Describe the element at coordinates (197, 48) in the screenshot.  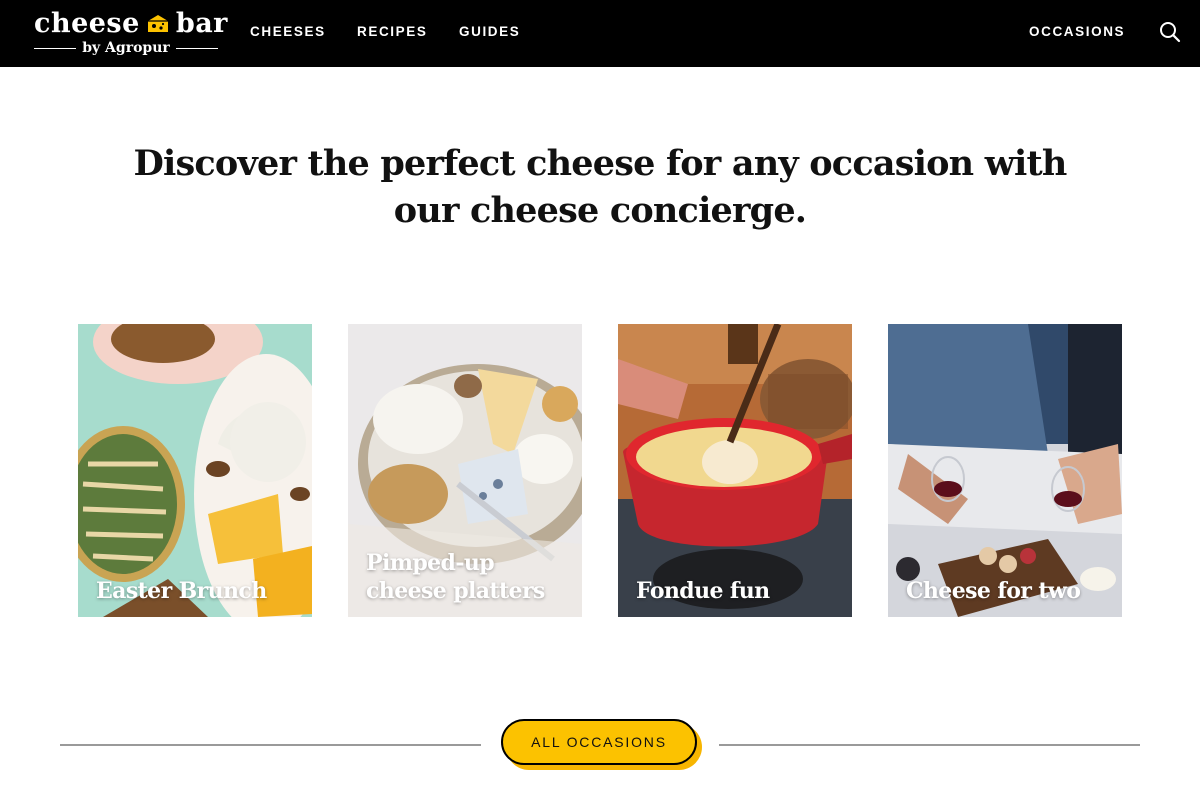
I see `tagline-rule-right` at that location.